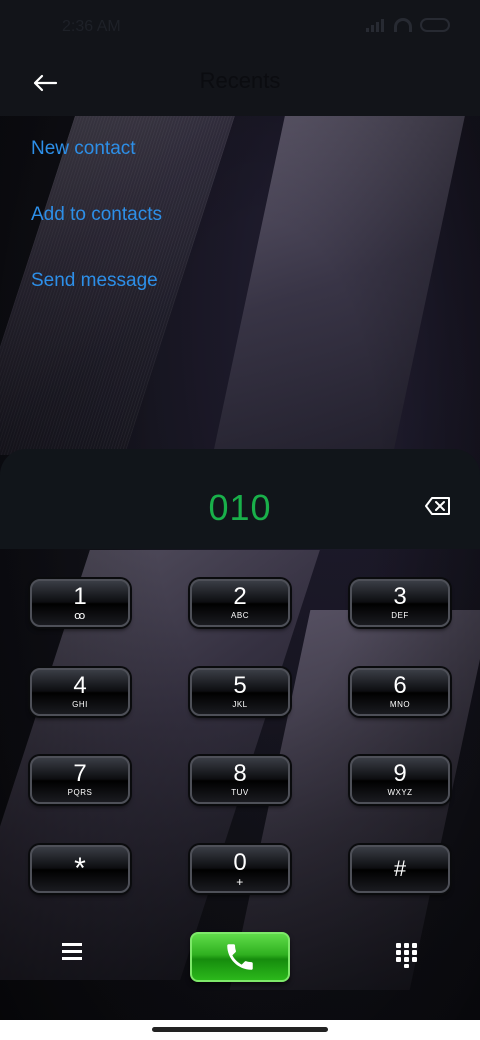  What do you see at coordinates (400, 596) in the screenshot?
I see `key-digit: 3` at bounding box center [400, 596].